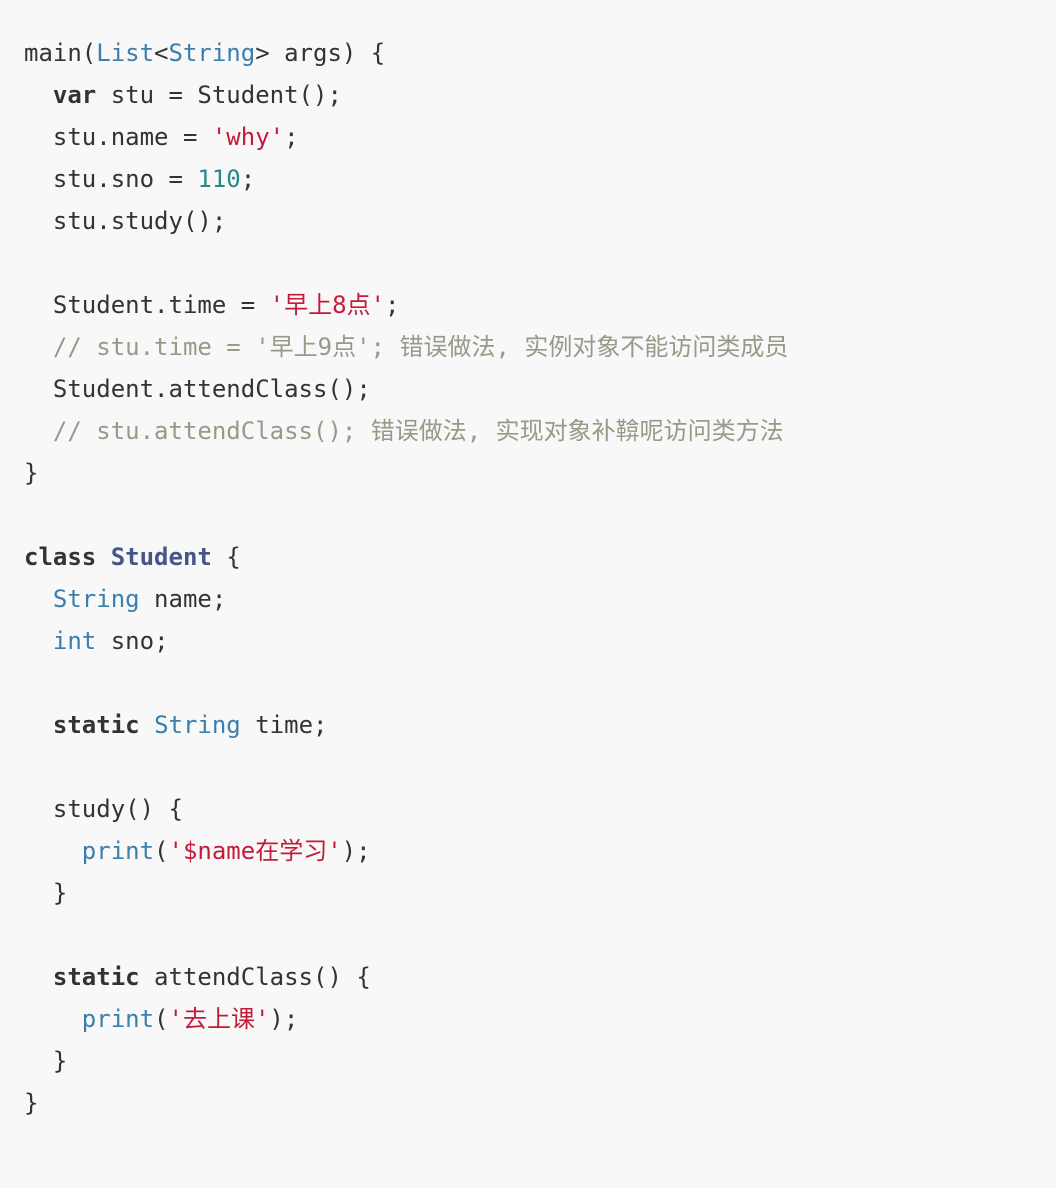 This screenshot has width=1056, height=1188. I want to click on code-line: stu.name = 'why';, so click(540, 137).